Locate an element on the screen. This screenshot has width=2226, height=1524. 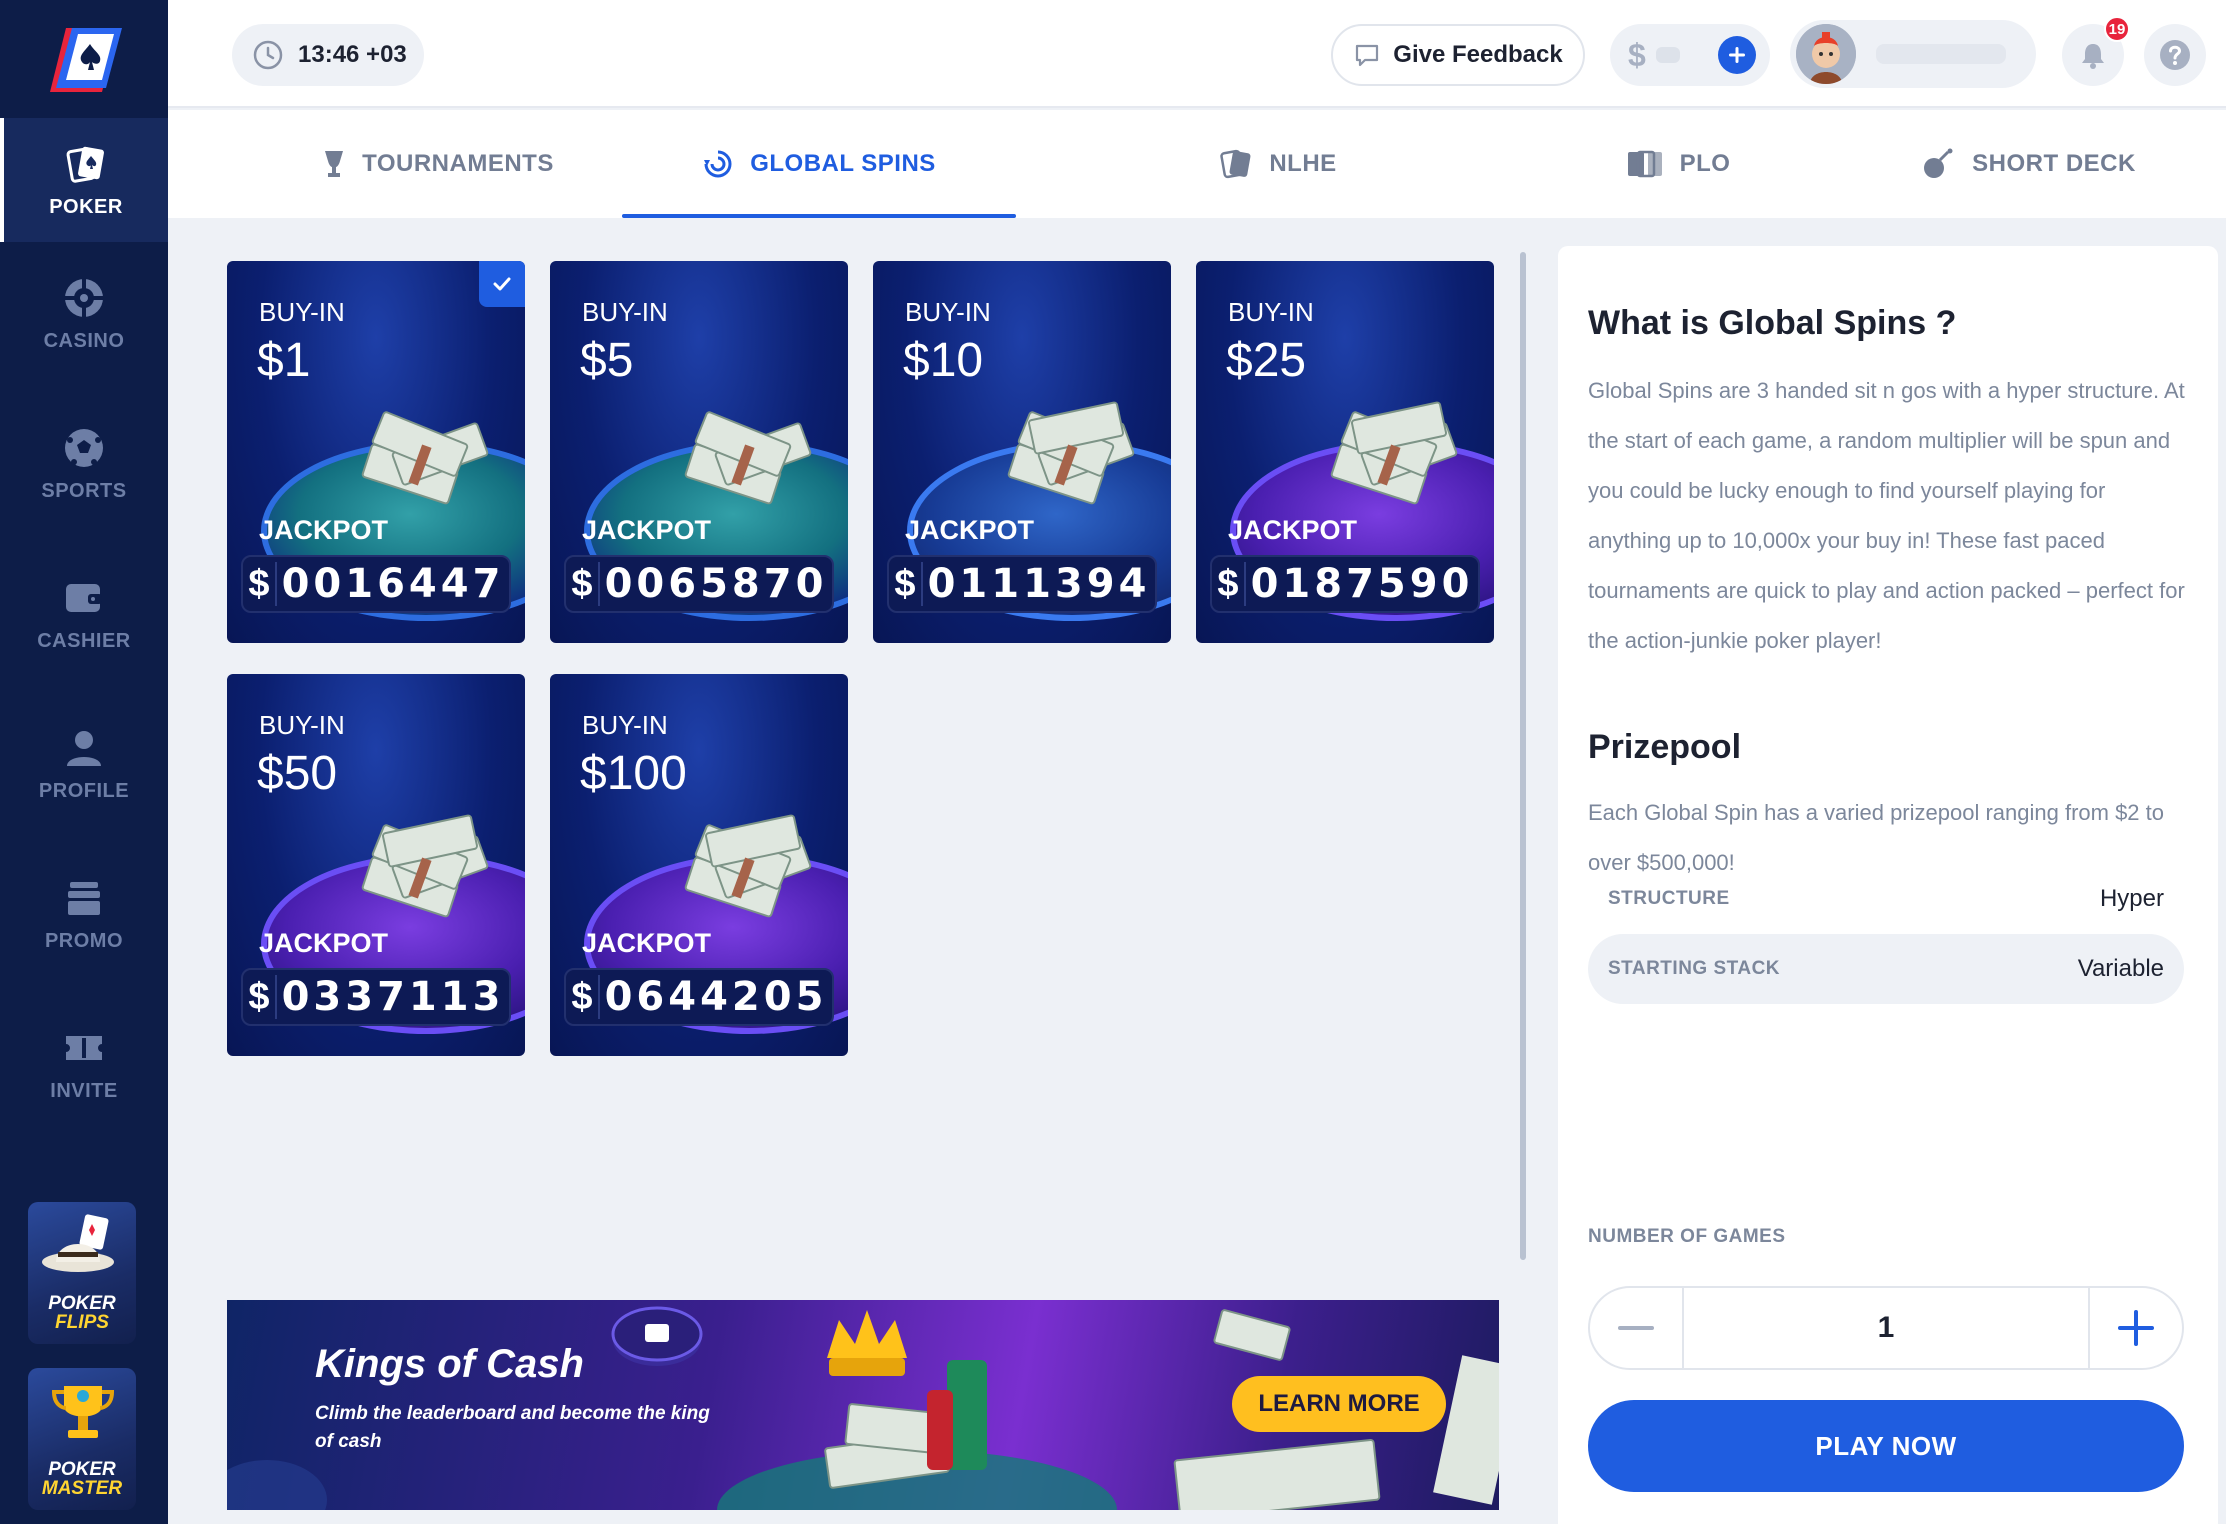
spin-icon is located at coordinates (718, 164).